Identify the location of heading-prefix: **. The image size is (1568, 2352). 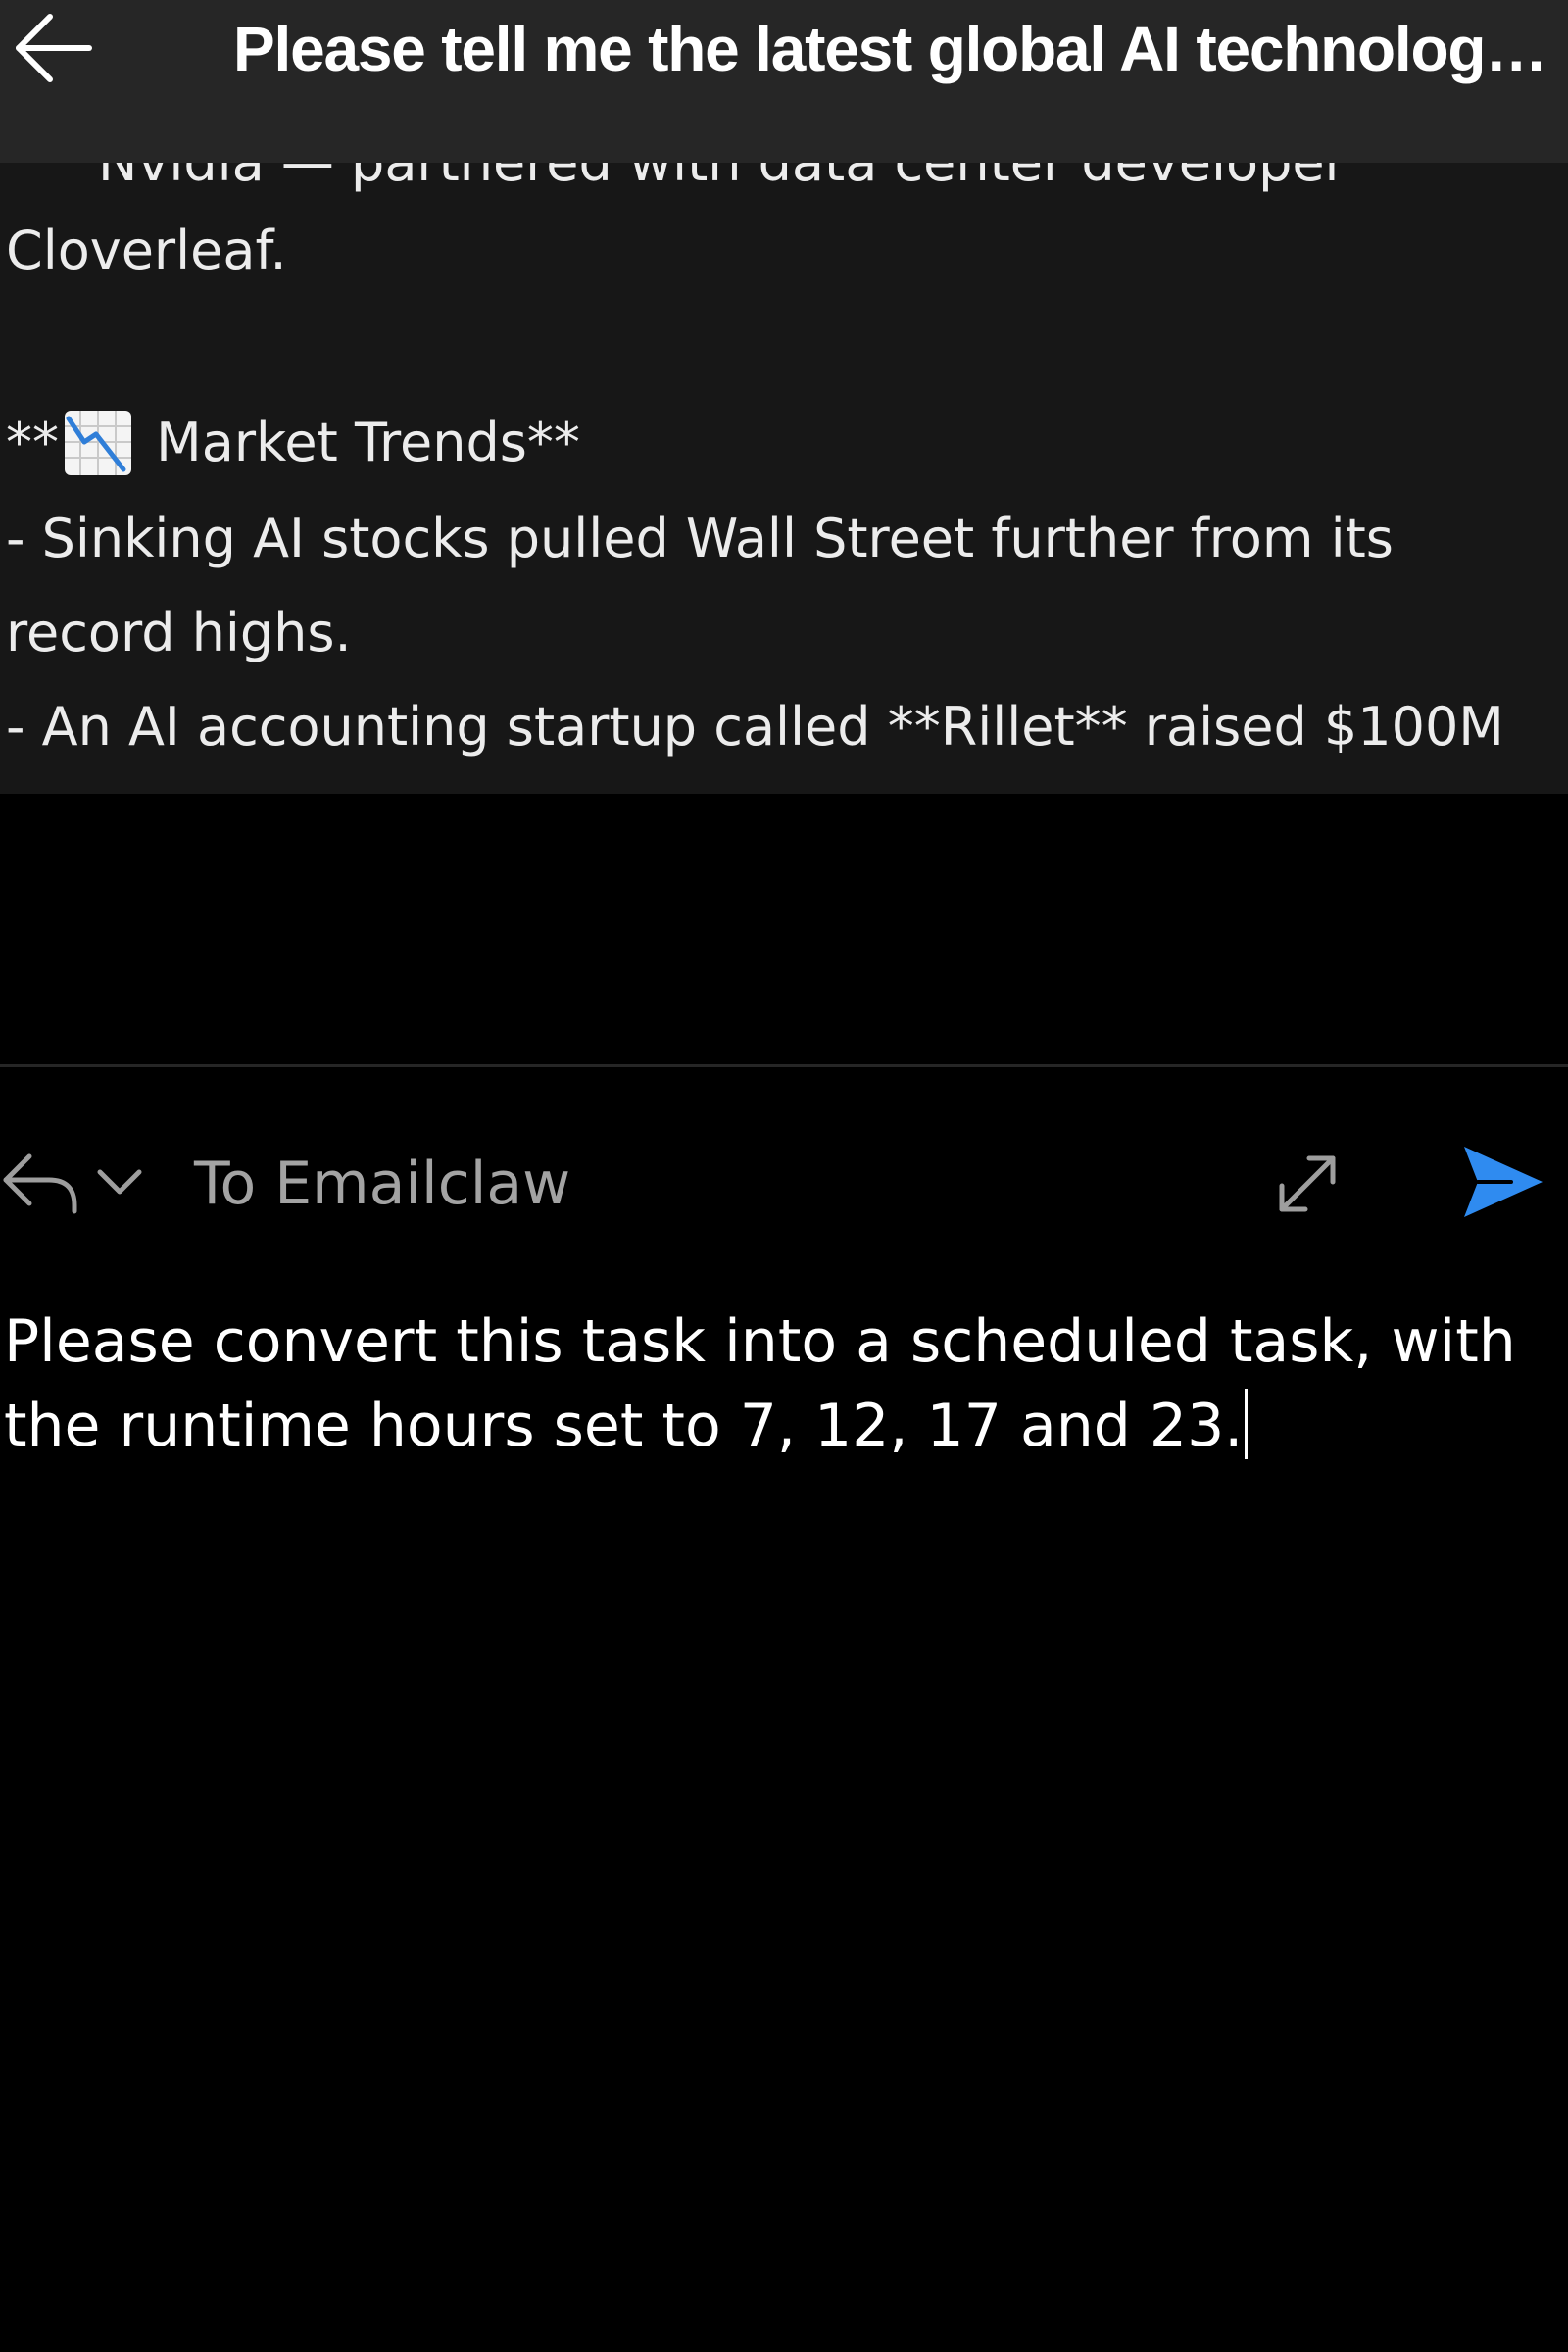
(32, 442).